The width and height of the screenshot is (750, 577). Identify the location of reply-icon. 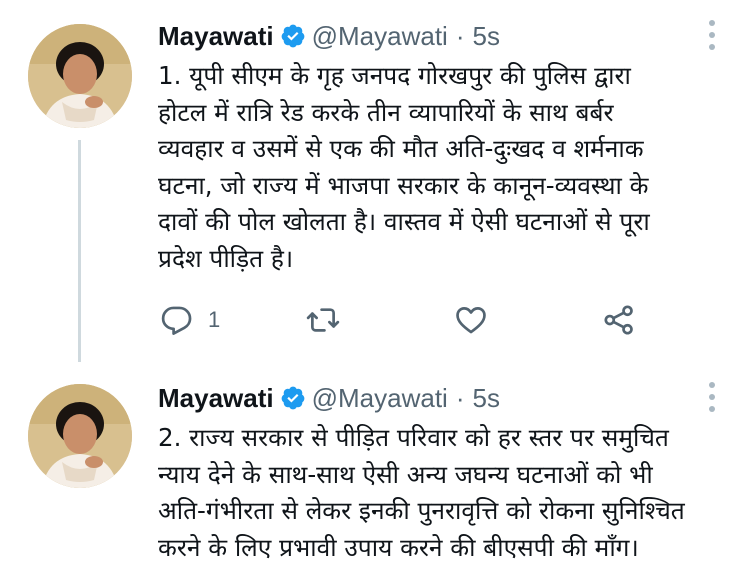
(176, 320).